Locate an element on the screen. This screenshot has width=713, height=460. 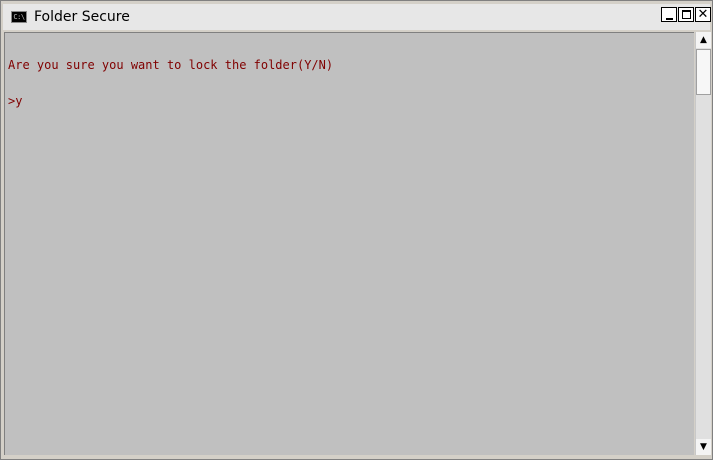
maximize-icon is located at coordinates (686, 14).